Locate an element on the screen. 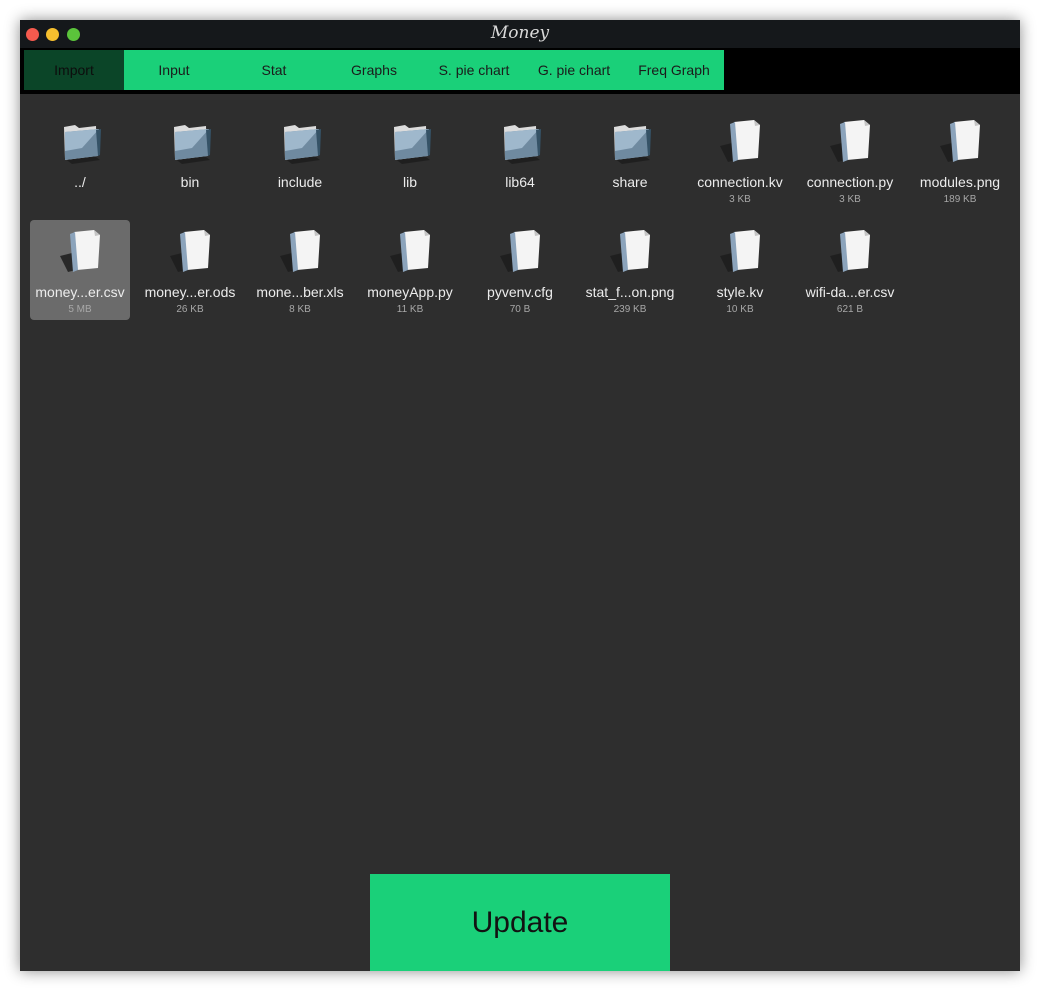 The image size is (1040, 991). file-item: stat_f...on.png 239 KB is located at coordinates (630, 270).